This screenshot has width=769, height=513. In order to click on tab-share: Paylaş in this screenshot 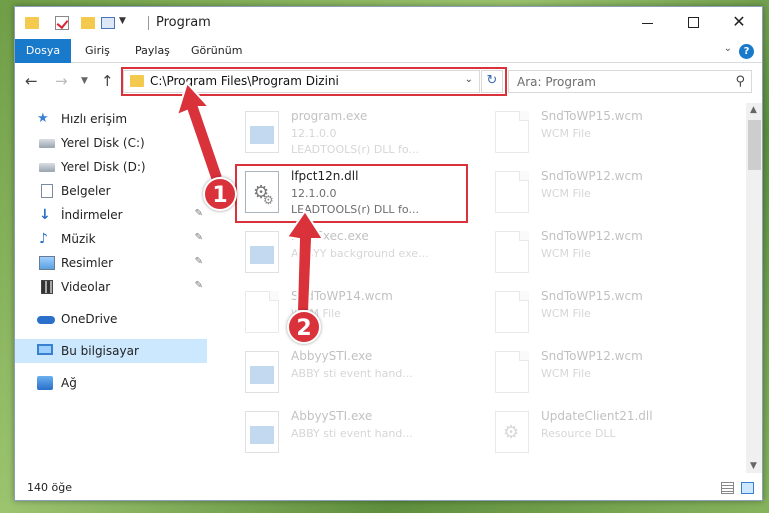, I will do `click(152, 51)`.